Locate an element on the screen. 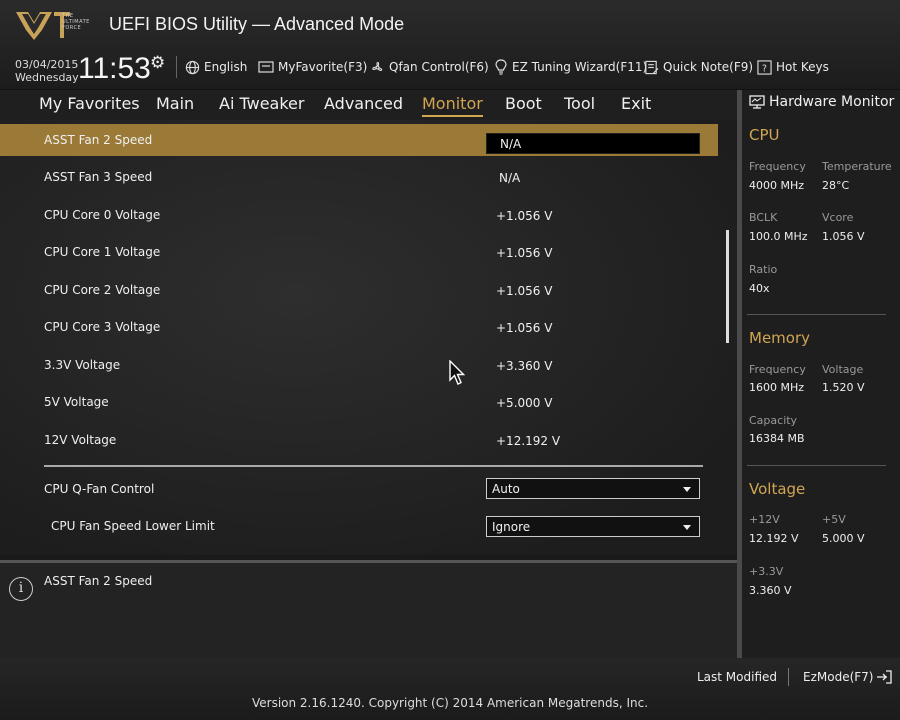  v5-value: 5.000 V is located at coordinates (843, 538).